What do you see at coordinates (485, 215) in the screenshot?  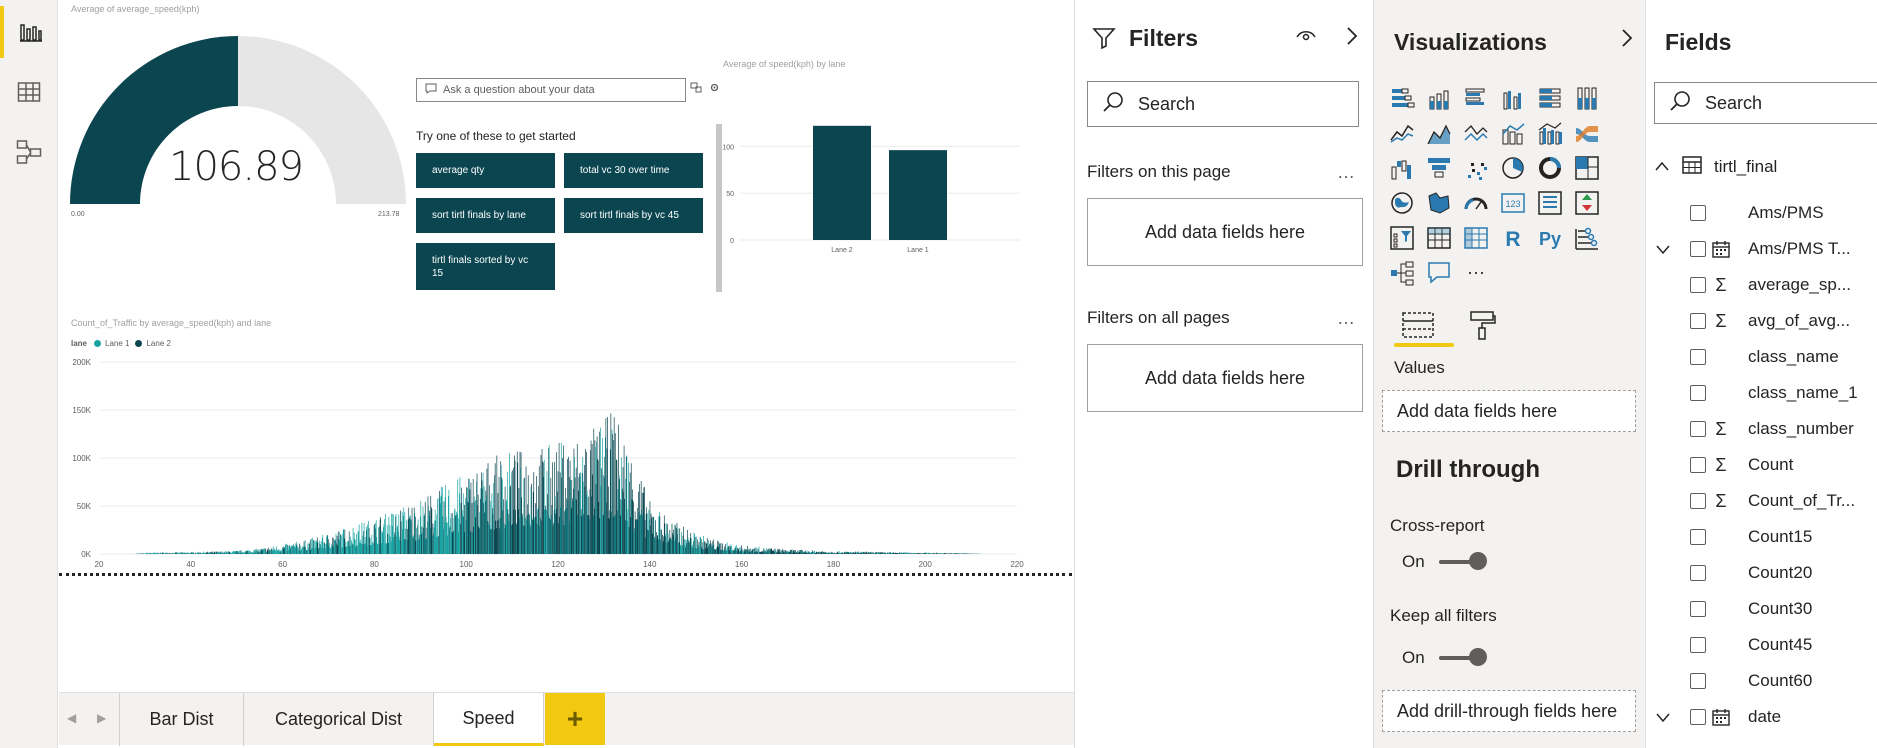 I see `qa-suggestion-button: sort tirtl finals by lane` at bounding box center [485, 215].